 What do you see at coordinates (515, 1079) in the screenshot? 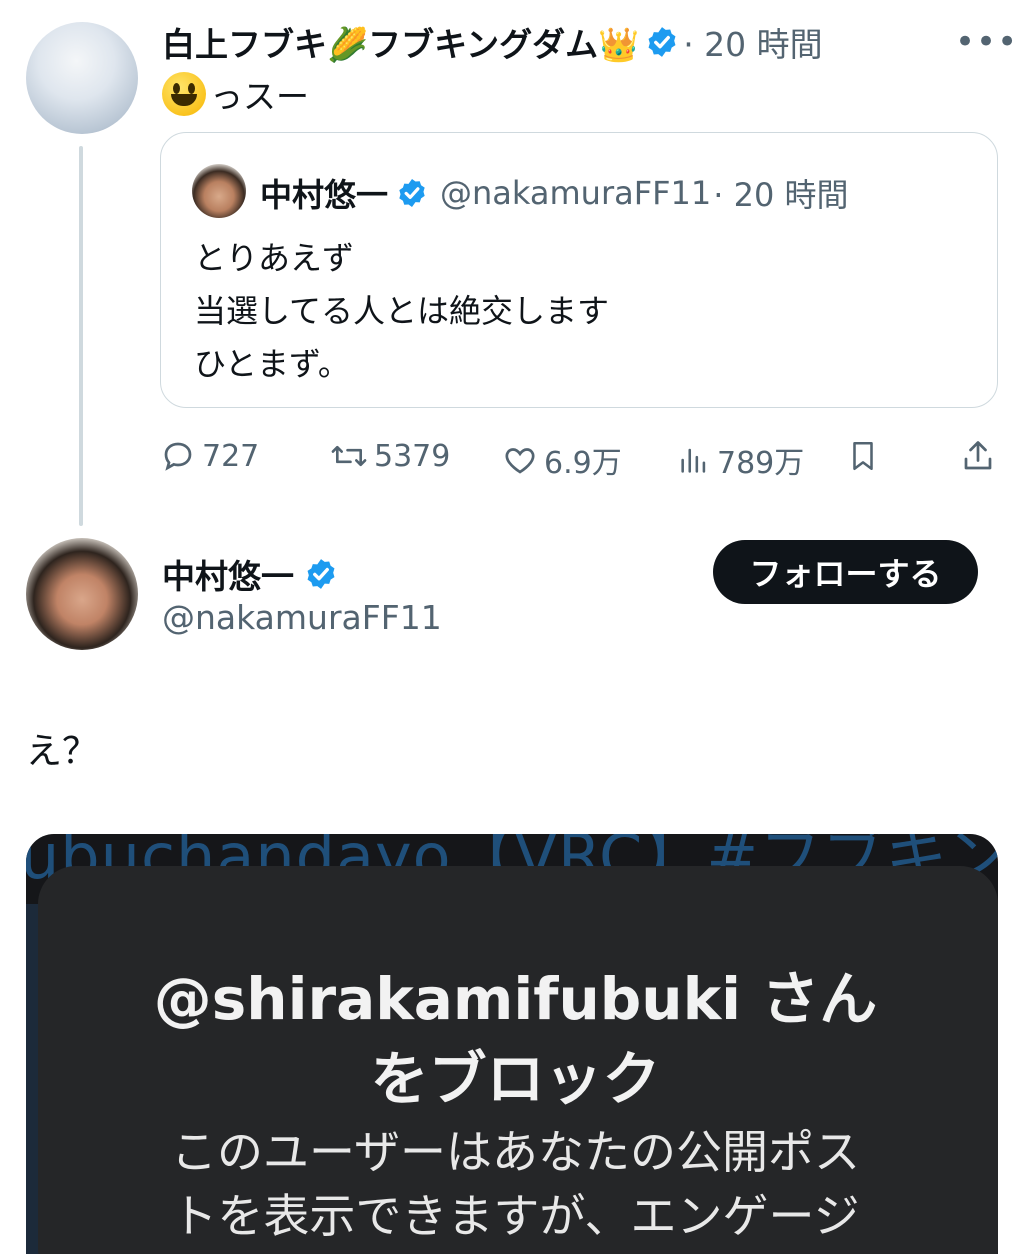
I see `block-dialog-title-line2: をブロック` at bounding box center [515, 1079].